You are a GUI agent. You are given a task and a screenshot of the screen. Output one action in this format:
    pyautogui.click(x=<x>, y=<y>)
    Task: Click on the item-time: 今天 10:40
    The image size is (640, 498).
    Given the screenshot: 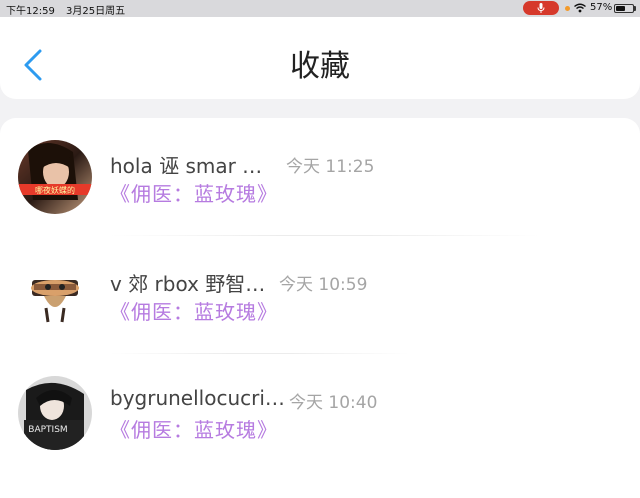 What is the action you would take?
    pyautogui.click(x=333, y=403)
    